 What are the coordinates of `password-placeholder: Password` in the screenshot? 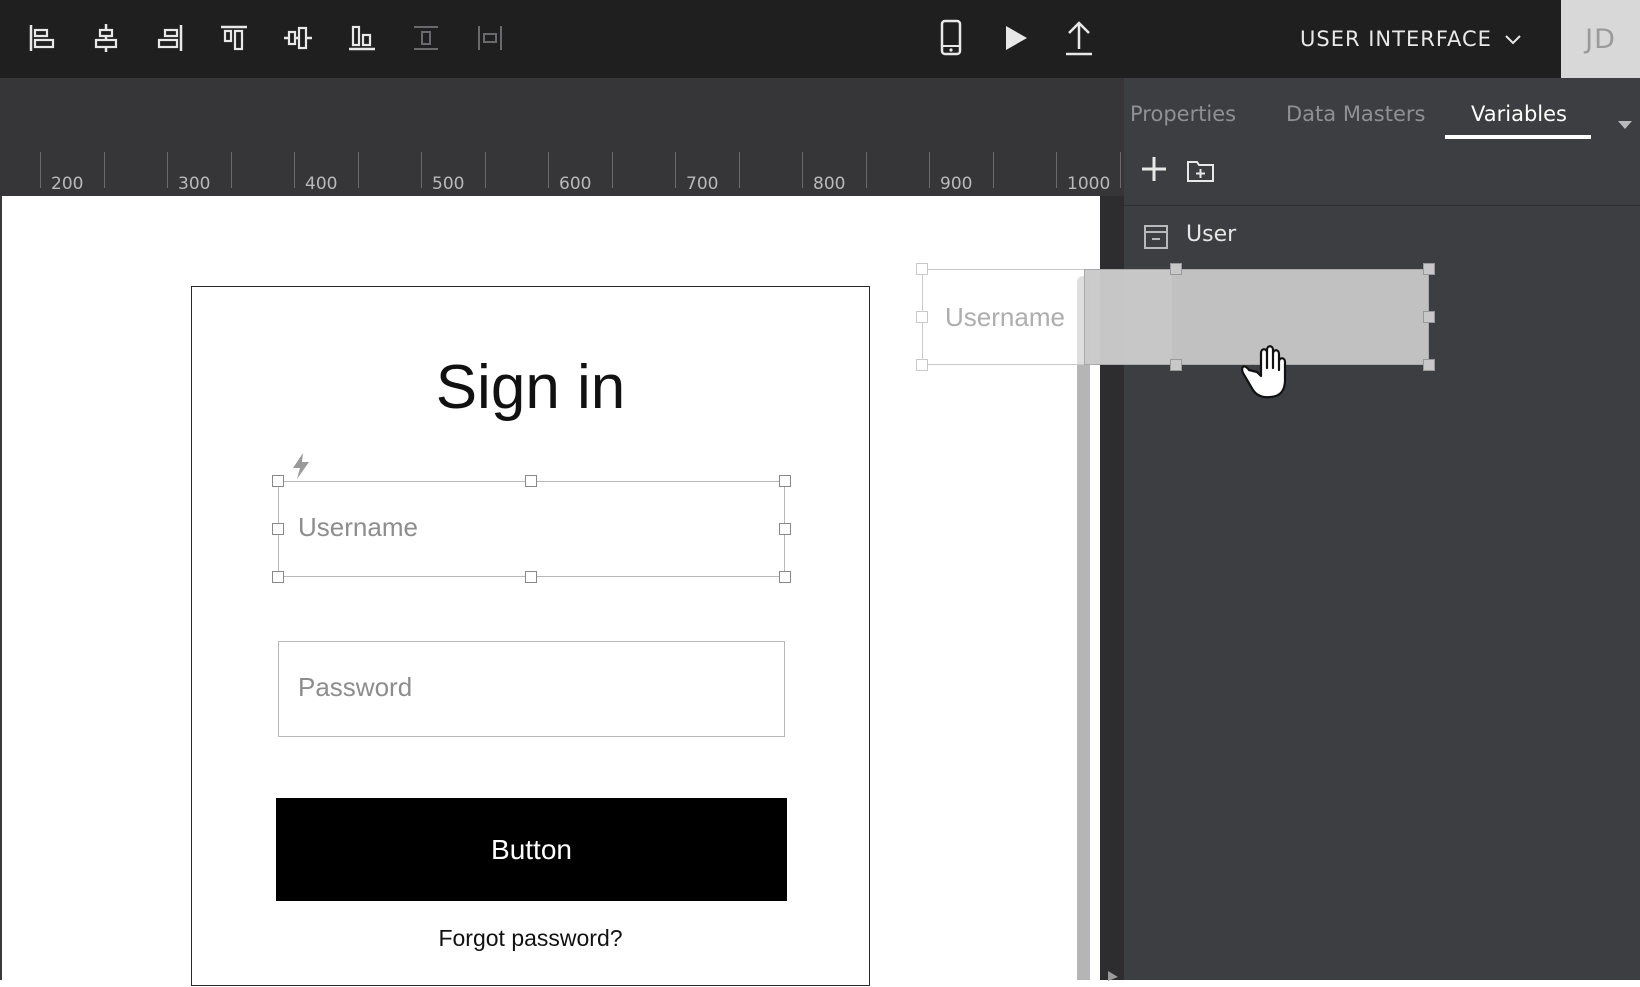 It's located at (355, 687).